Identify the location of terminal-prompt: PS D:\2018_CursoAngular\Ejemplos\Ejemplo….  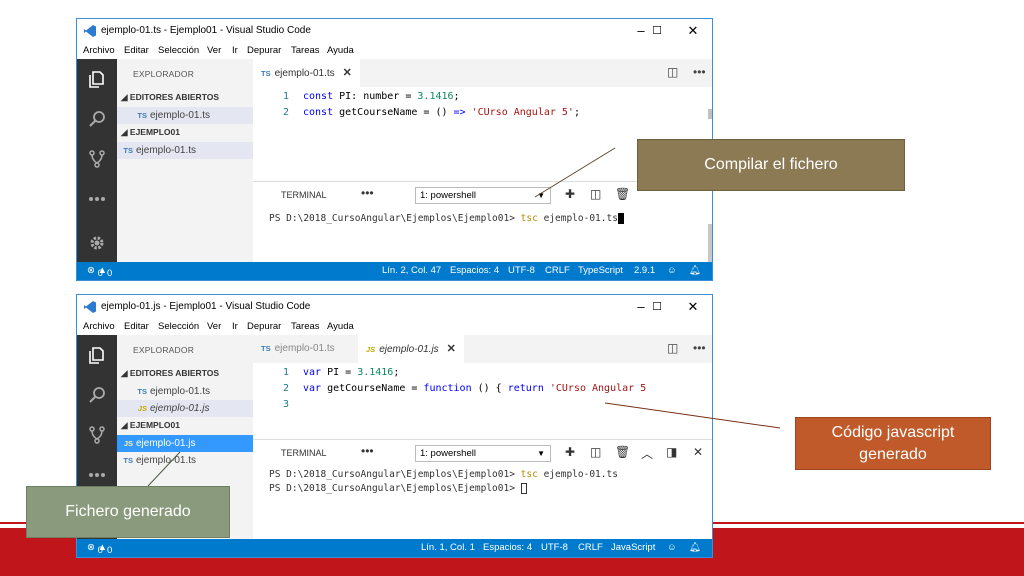
(395, 488).